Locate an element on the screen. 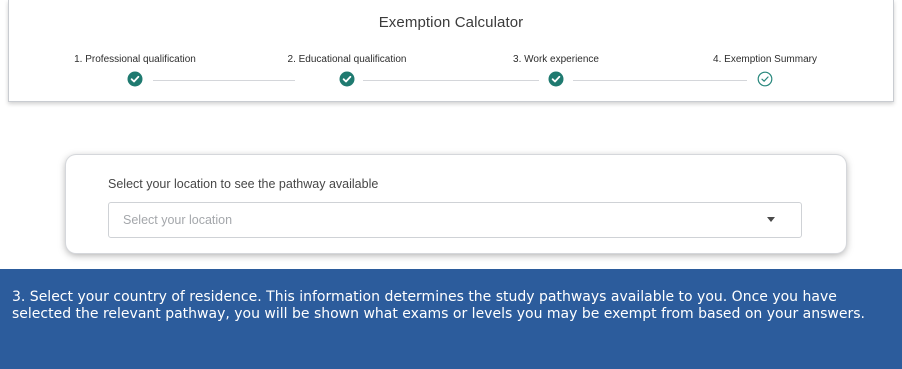 This screenshot has height=369, width=902. step-label-work-experience: 3. Work experience is located at coordinates (556, 59).